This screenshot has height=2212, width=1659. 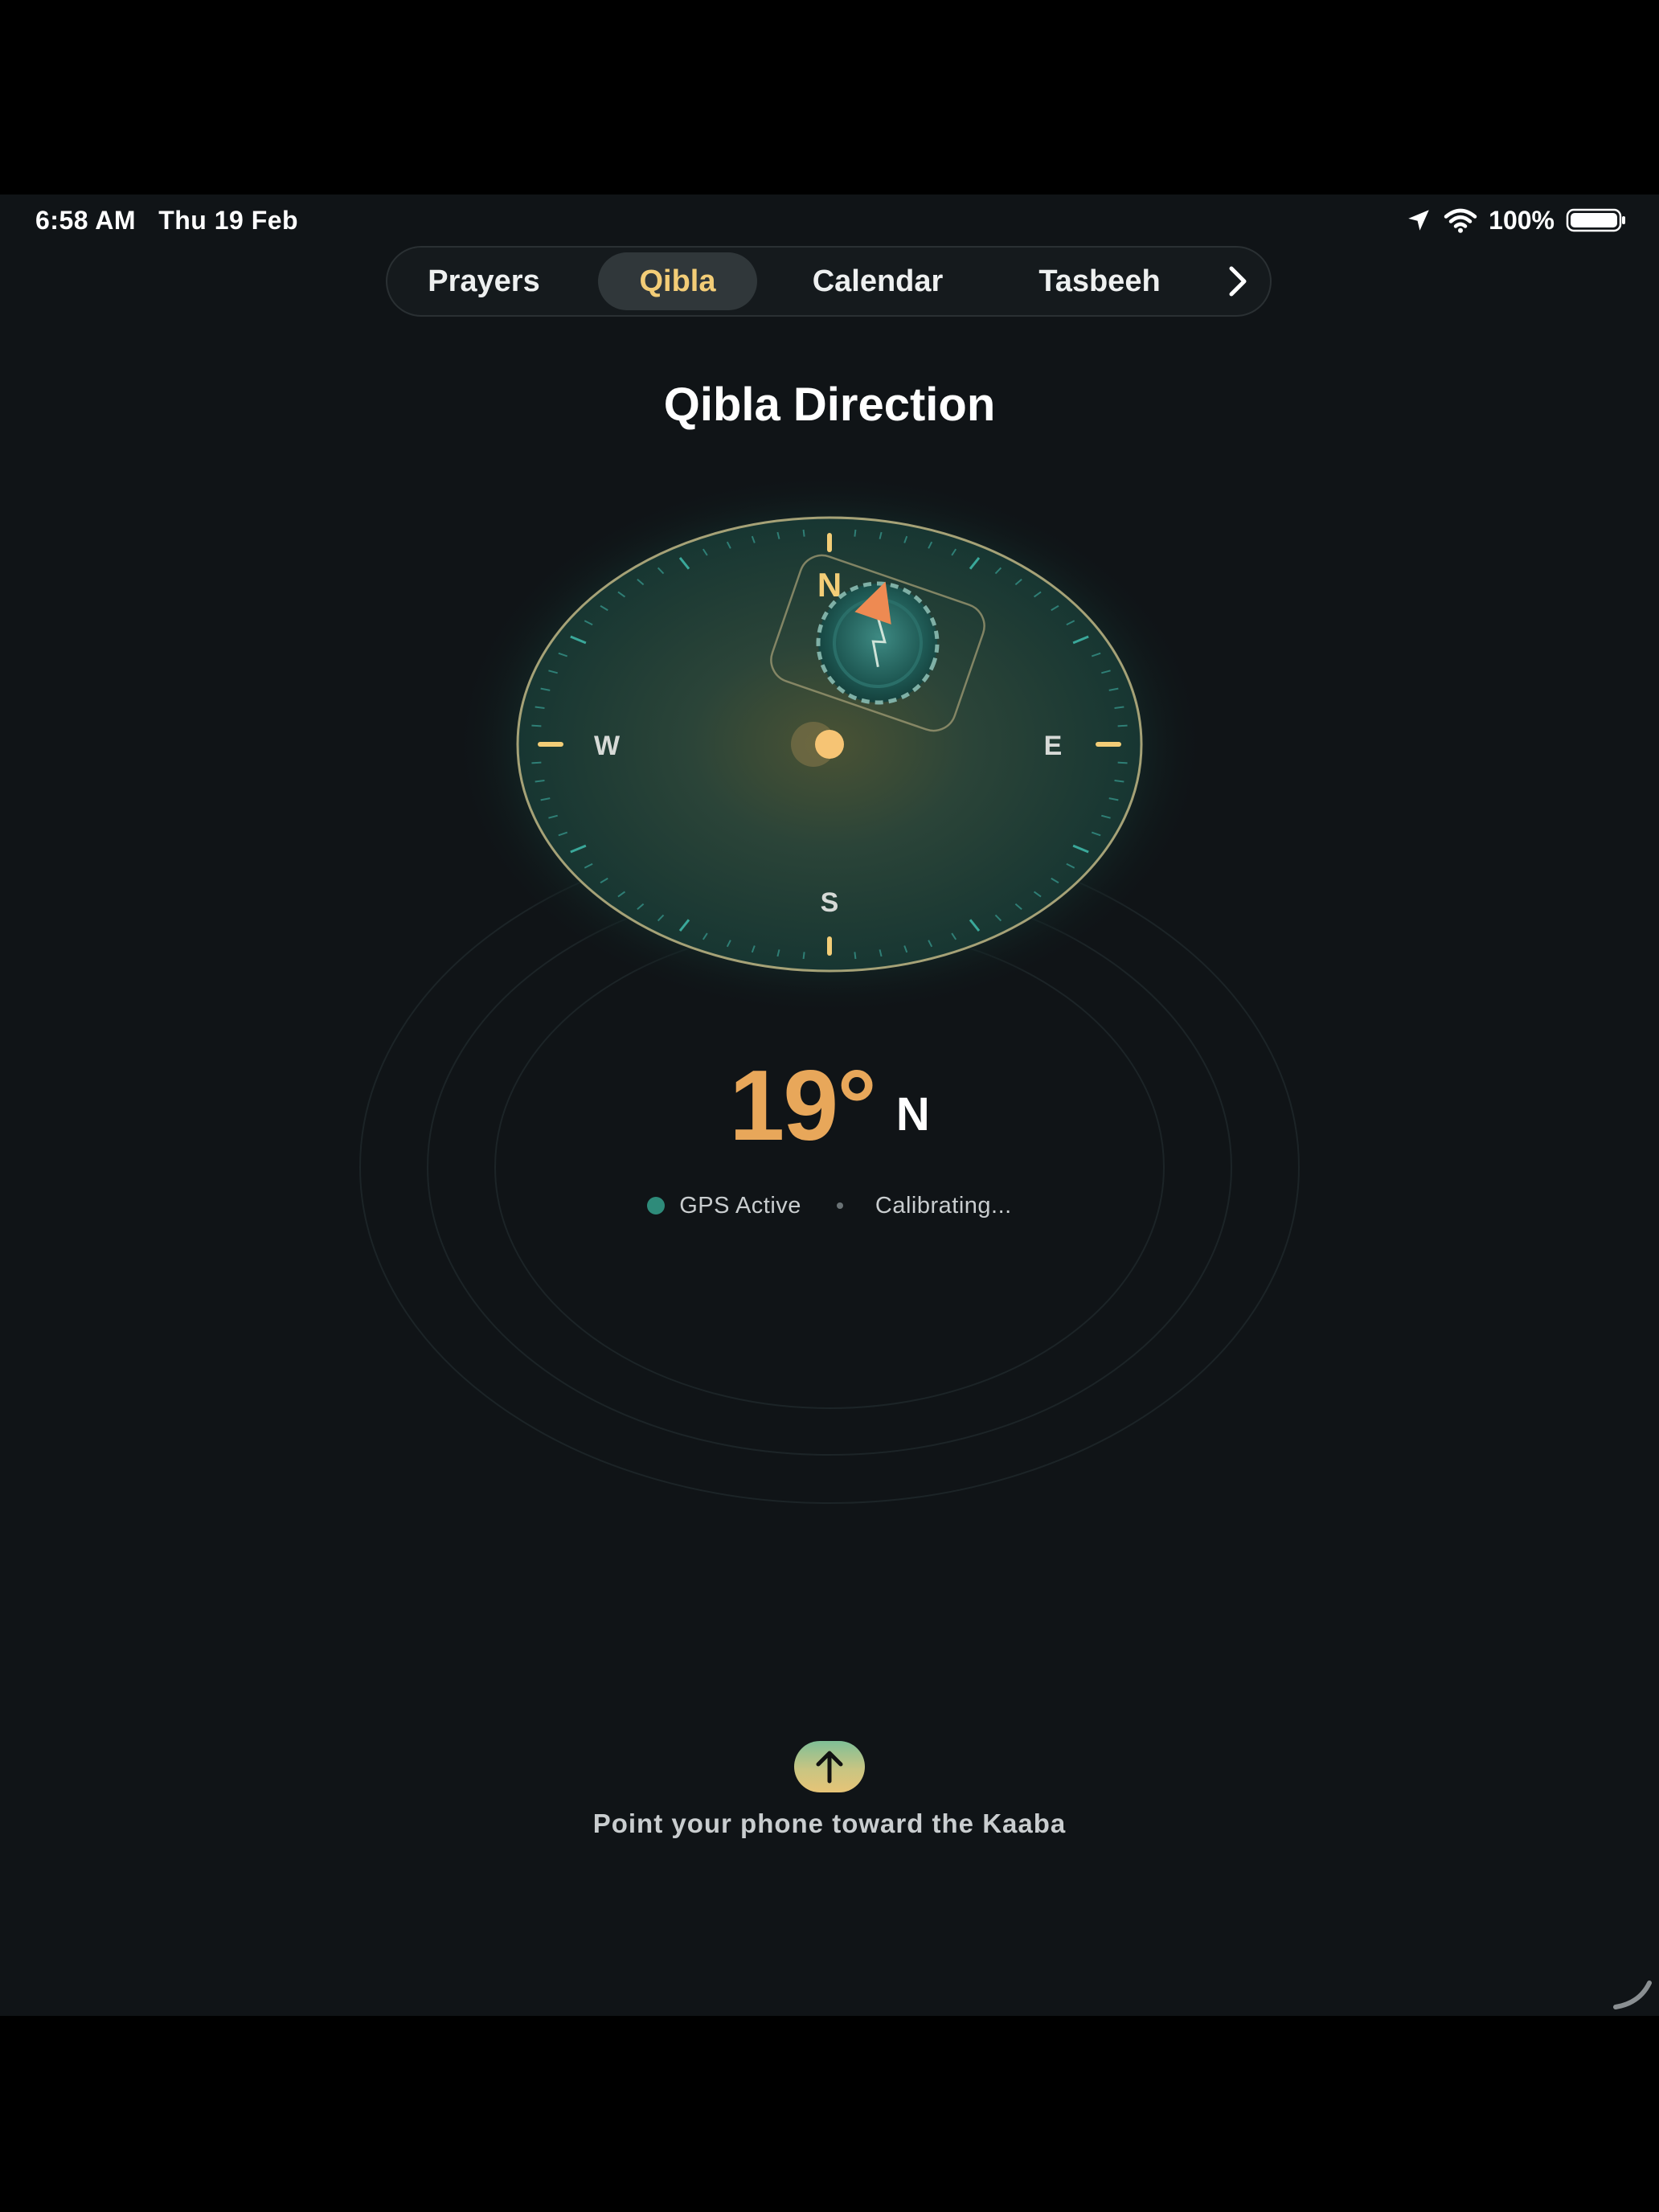 I want to click on east-label: E, so click(x=1053, y=746).